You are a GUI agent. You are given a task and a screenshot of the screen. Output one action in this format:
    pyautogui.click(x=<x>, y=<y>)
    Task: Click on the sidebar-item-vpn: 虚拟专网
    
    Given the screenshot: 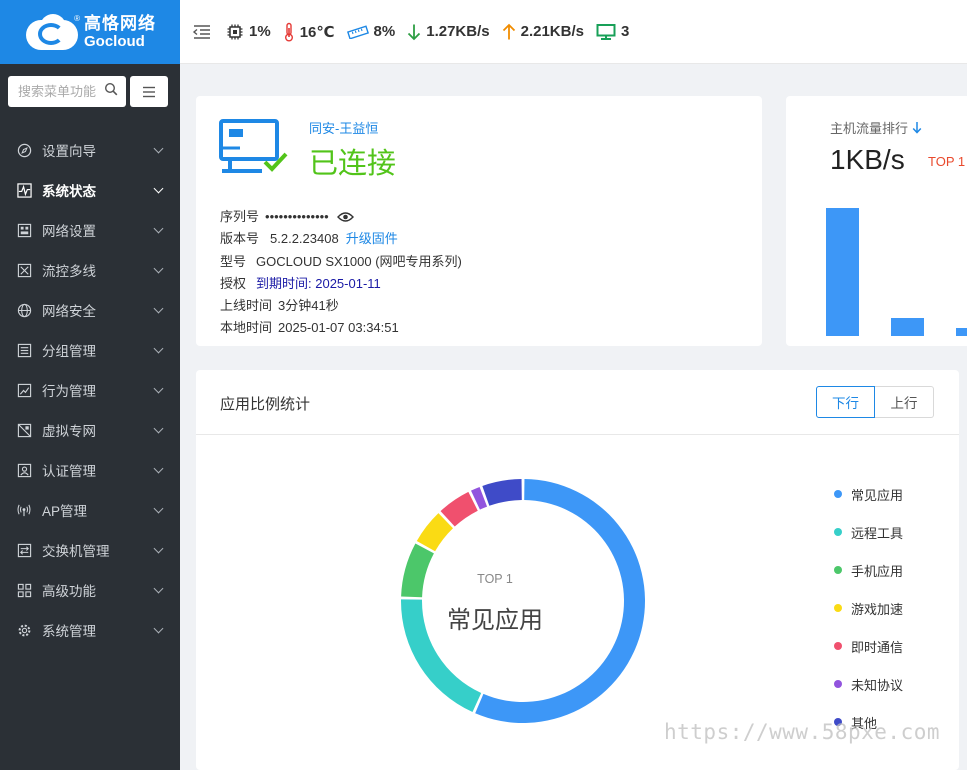 What is the action you would take?
    pyautogui.click(x=90, y=430)
    